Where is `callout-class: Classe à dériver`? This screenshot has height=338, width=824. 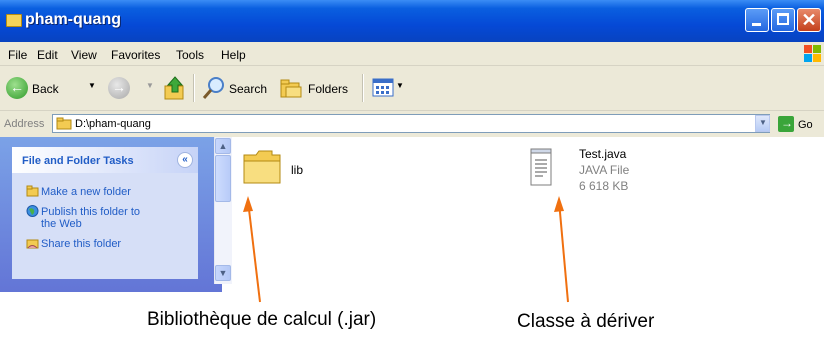
callout-class: Classe à dériver is located at coordinates (586, 321).